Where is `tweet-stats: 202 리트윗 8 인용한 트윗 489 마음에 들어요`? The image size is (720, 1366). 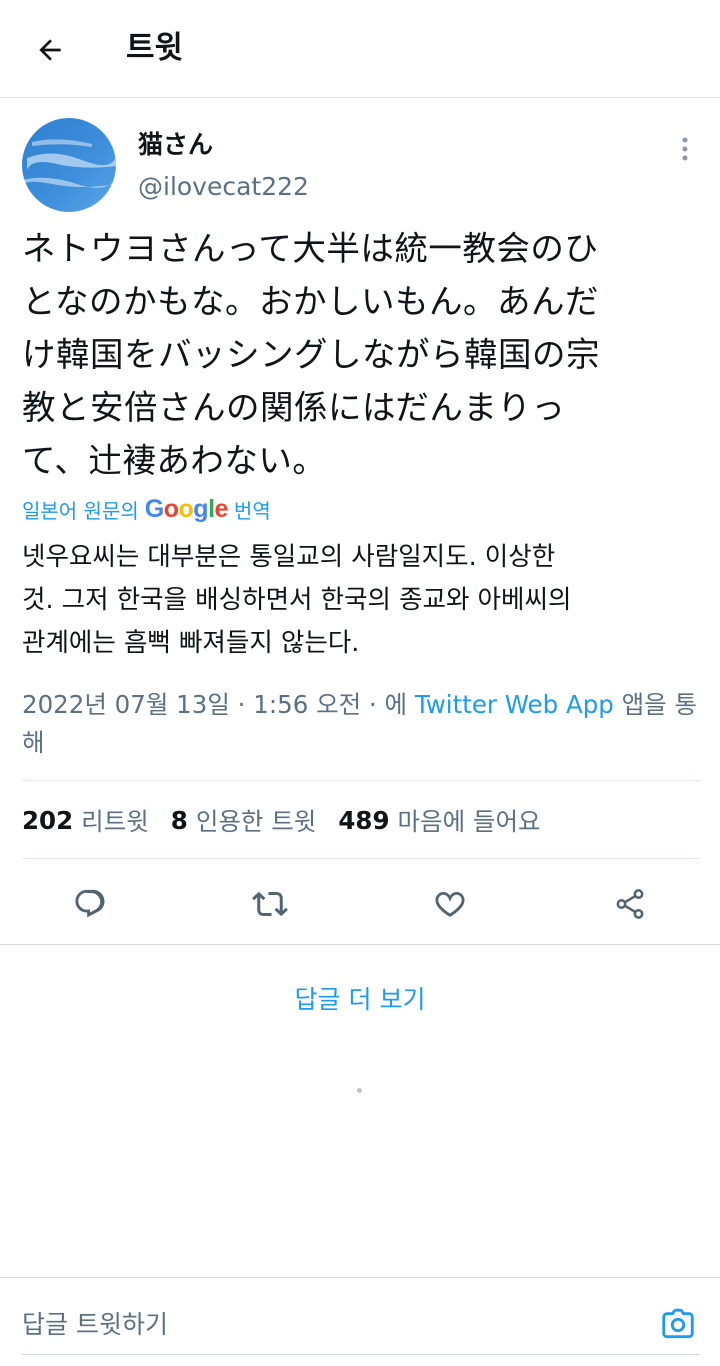 tweet-stats: 202 리트윗 8 인용한 트윗 489 마음에 들어요 is located at coordinates (292, 820).